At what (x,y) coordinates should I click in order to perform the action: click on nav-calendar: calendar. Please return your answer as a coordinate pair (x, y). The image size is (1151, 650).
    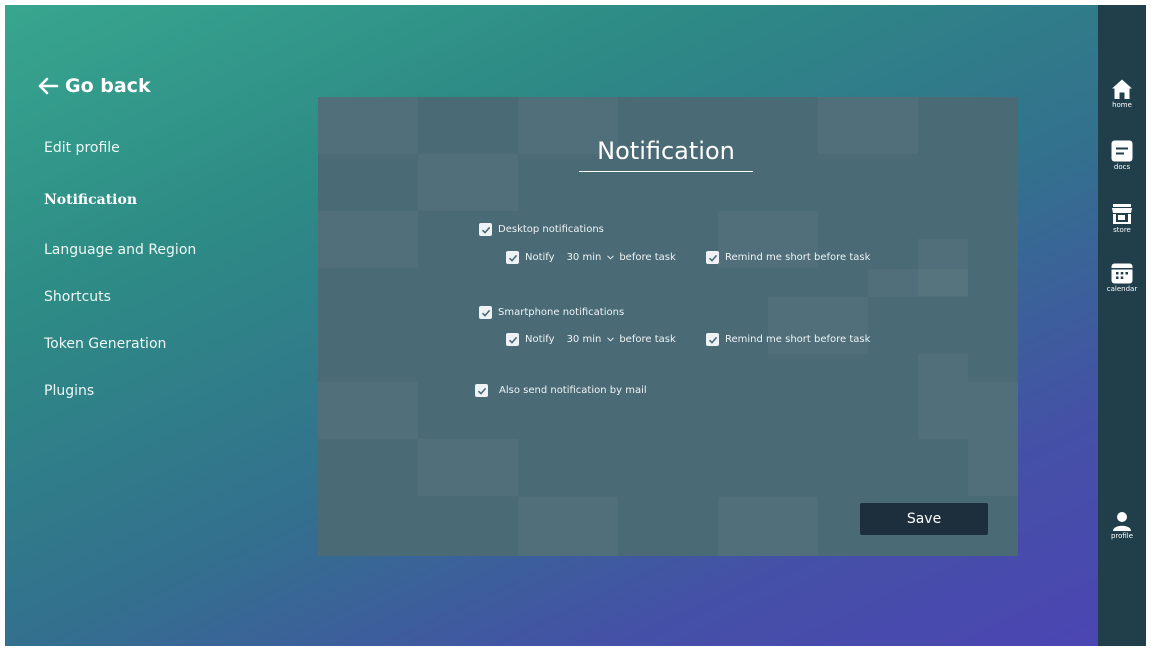
    Looking at the image, I should click on (1122, 277).